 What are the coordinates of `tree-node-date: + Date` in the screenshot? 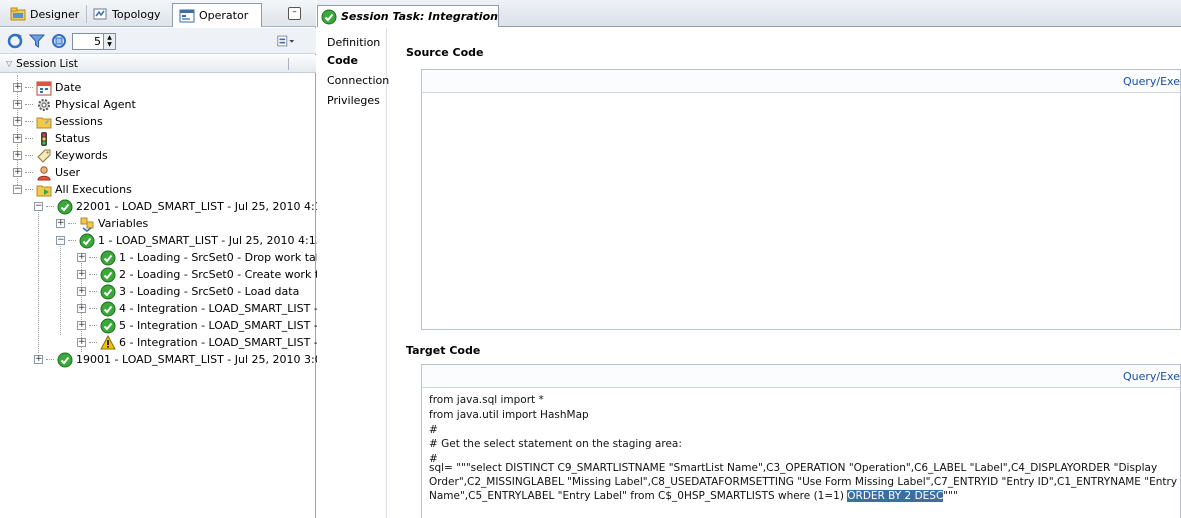 It's located at (47, 87).